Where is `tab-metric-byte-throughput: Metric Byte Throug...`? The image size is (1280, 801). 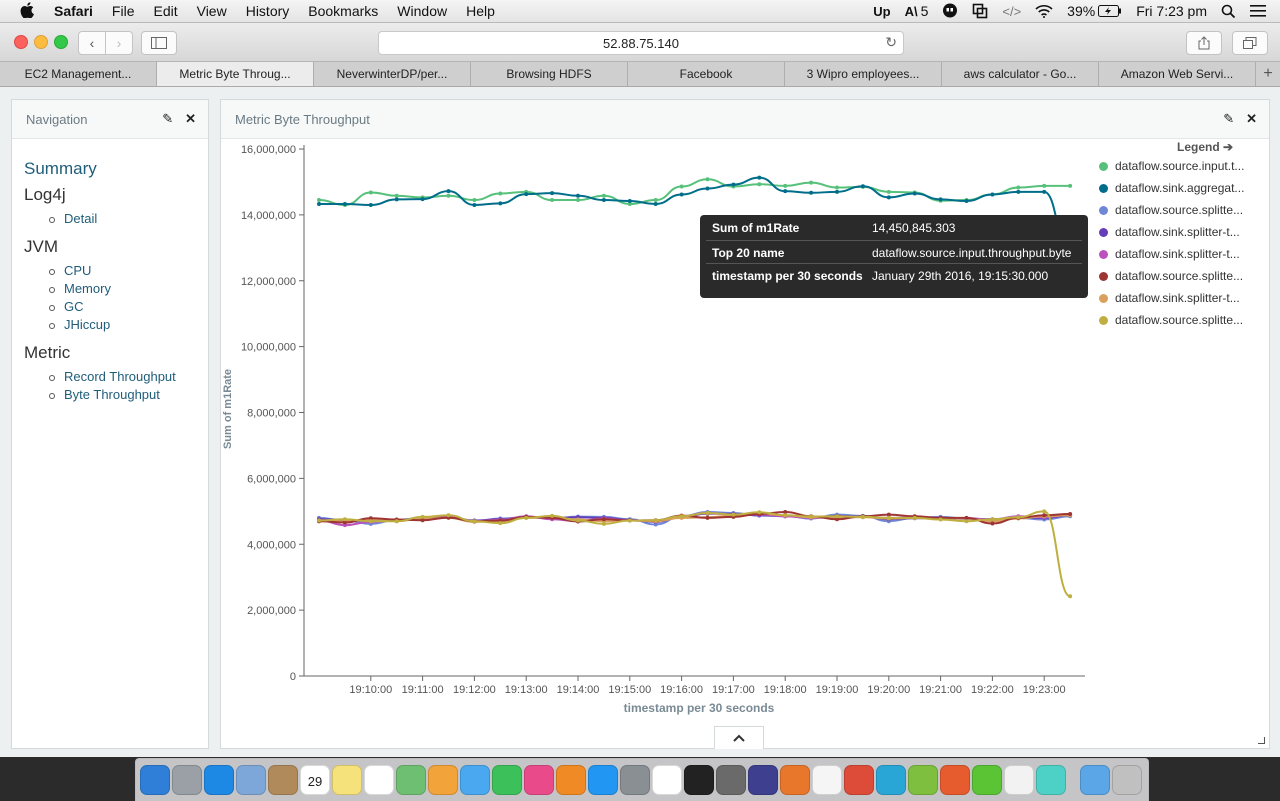
tab-metric-byte-throughput: Metric Byte Throug... is located at coordinates (235, 74).